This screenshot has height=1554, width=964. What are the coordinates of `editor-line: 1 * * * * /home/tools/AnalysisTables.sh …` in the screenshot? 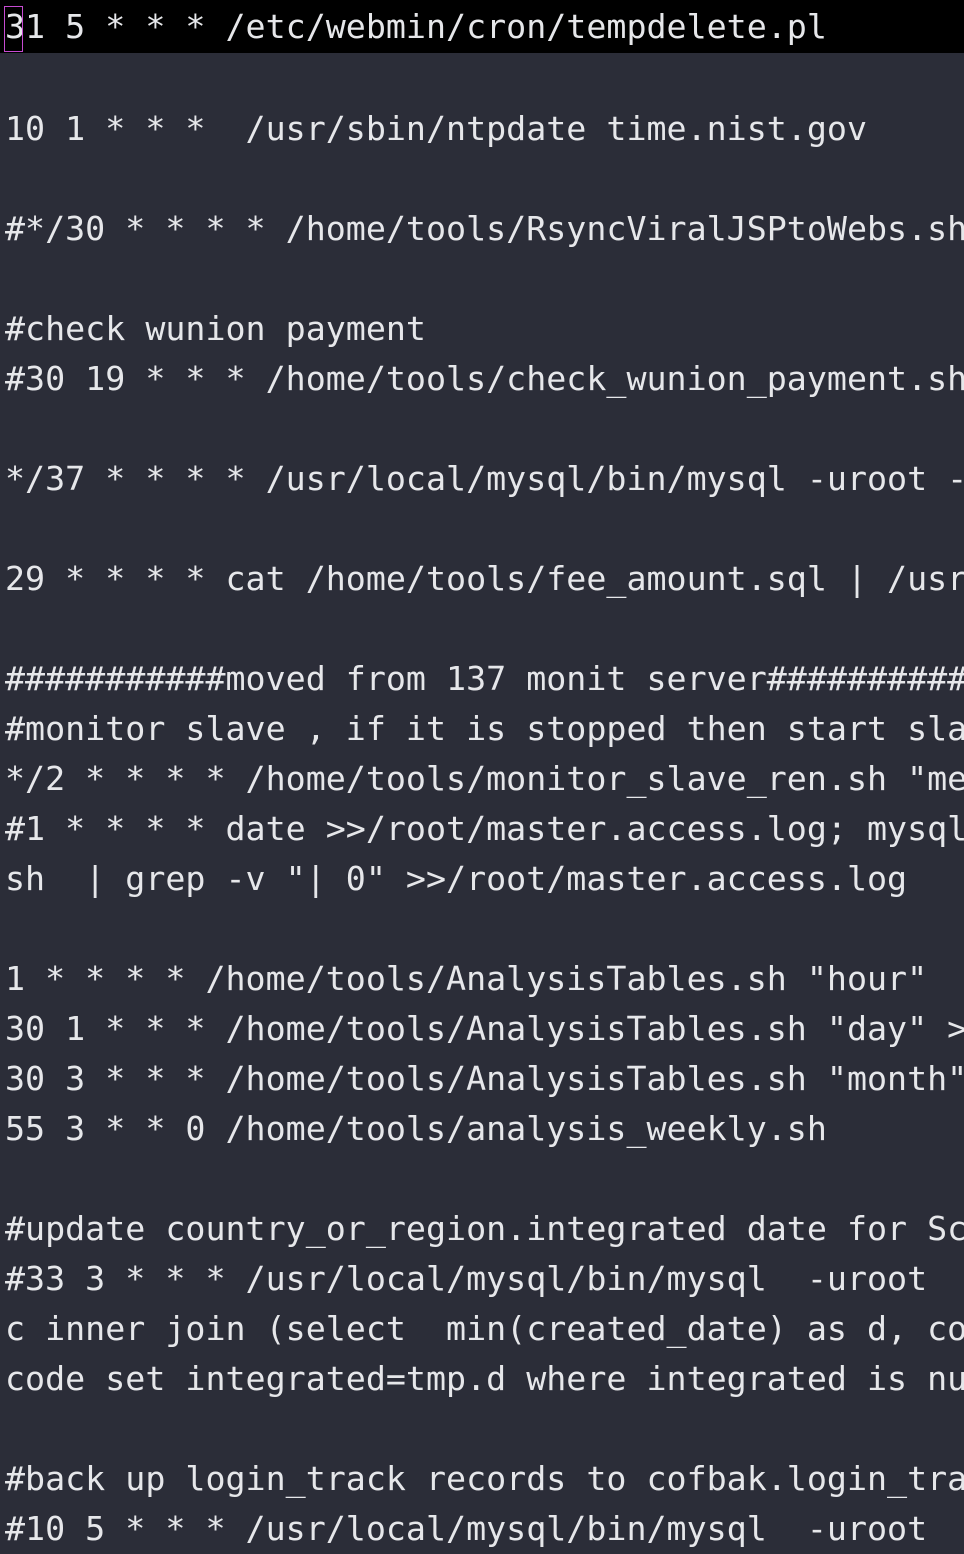 It's located at (482, 979).